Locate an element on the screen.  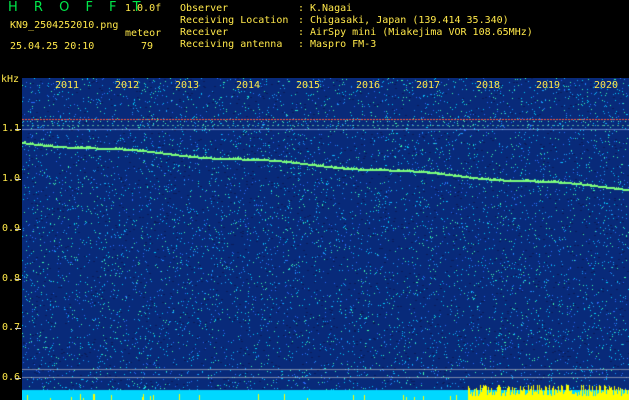
observer-colon: : is located at coordinates (301, 8).